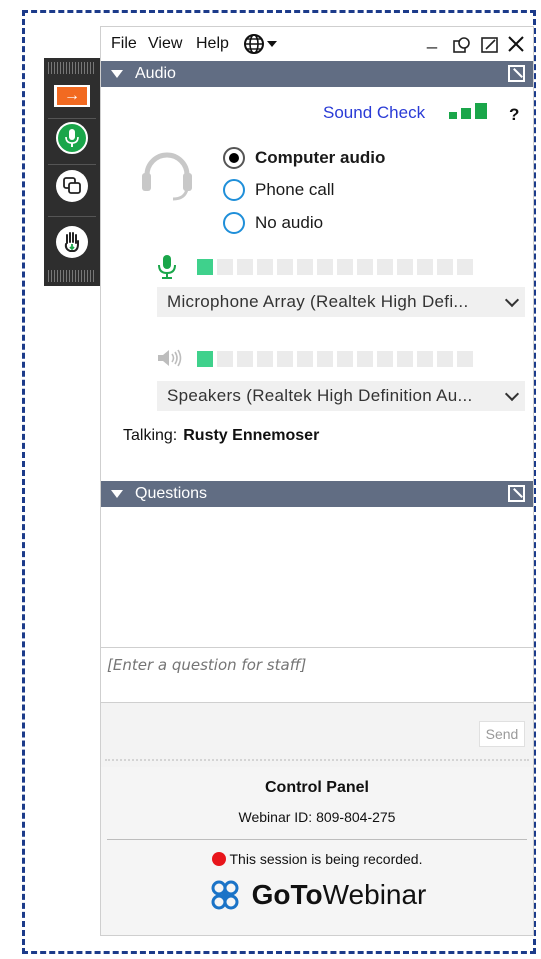 This screenshot has height=959, width=541. Describe the element at coordinates (317, 665) in the screenshot. I see `question-input` at that location.